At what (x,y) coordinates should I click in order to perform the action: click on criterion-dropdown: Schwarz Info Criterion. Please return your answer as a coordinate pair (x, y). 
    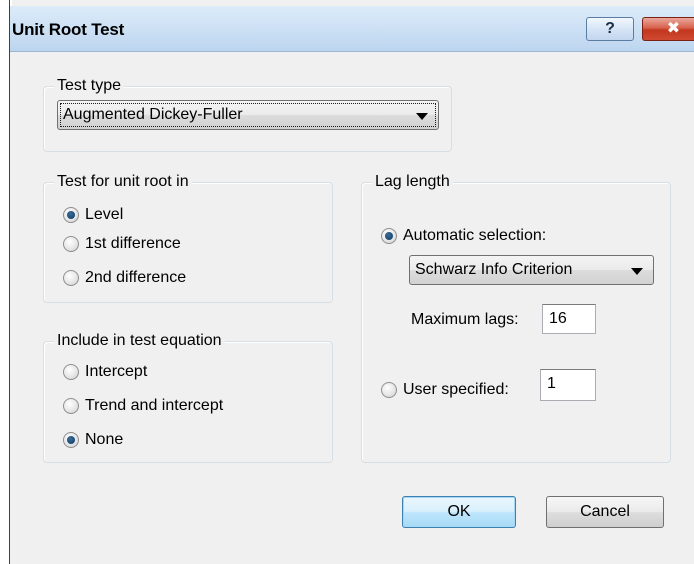
    Looking at the image, I should click on (531, 270).